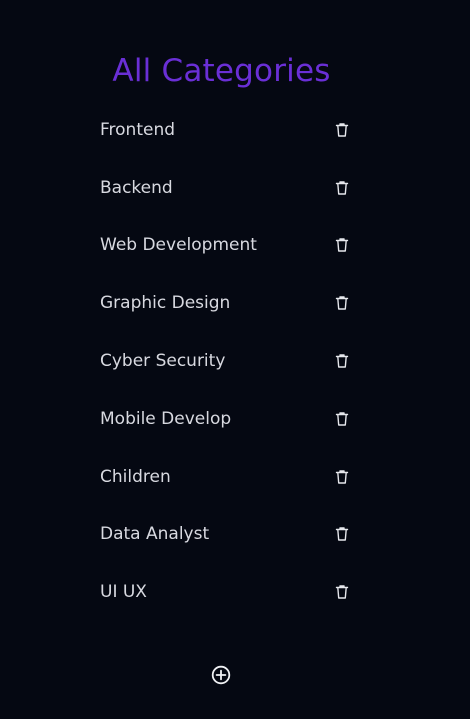 The height and width of the screenshot is (719, 470). I want to click on category-row: Mobile Develop, so click(230, 419).